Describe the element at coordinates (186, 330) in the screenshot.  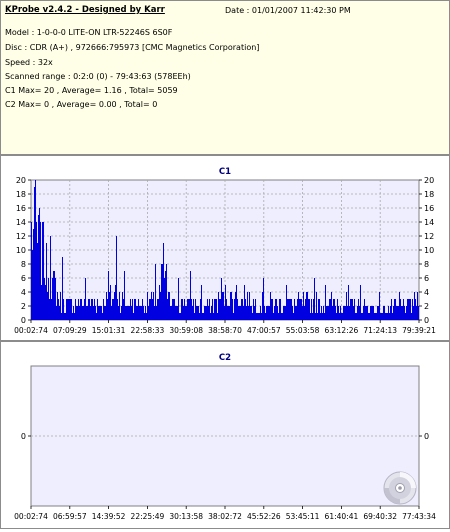
I see `x-tick-label: 30:59:08` at that location.